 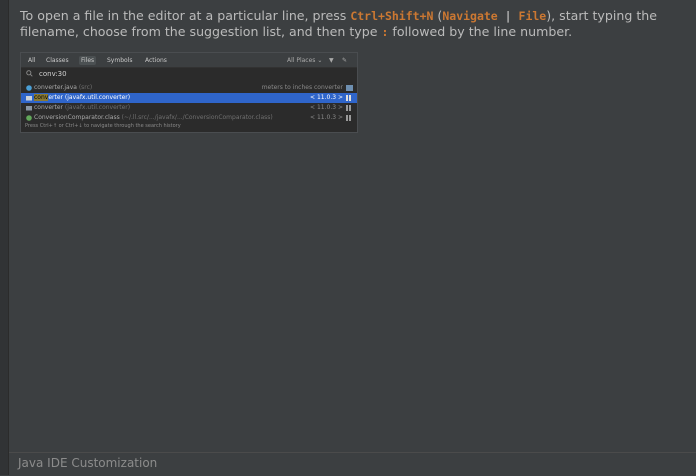 I want to click on class-file-icon, so click(x=29, y=118).